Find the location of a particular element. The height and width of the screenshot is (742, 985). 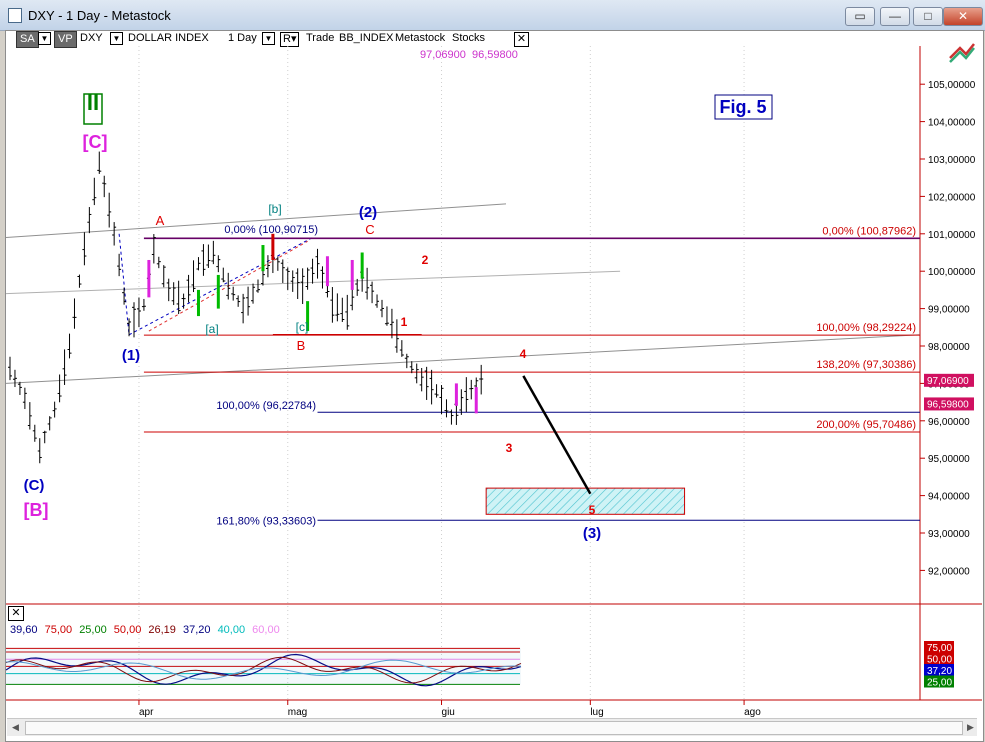

wave-label: C is located at coordinates (369, 229).